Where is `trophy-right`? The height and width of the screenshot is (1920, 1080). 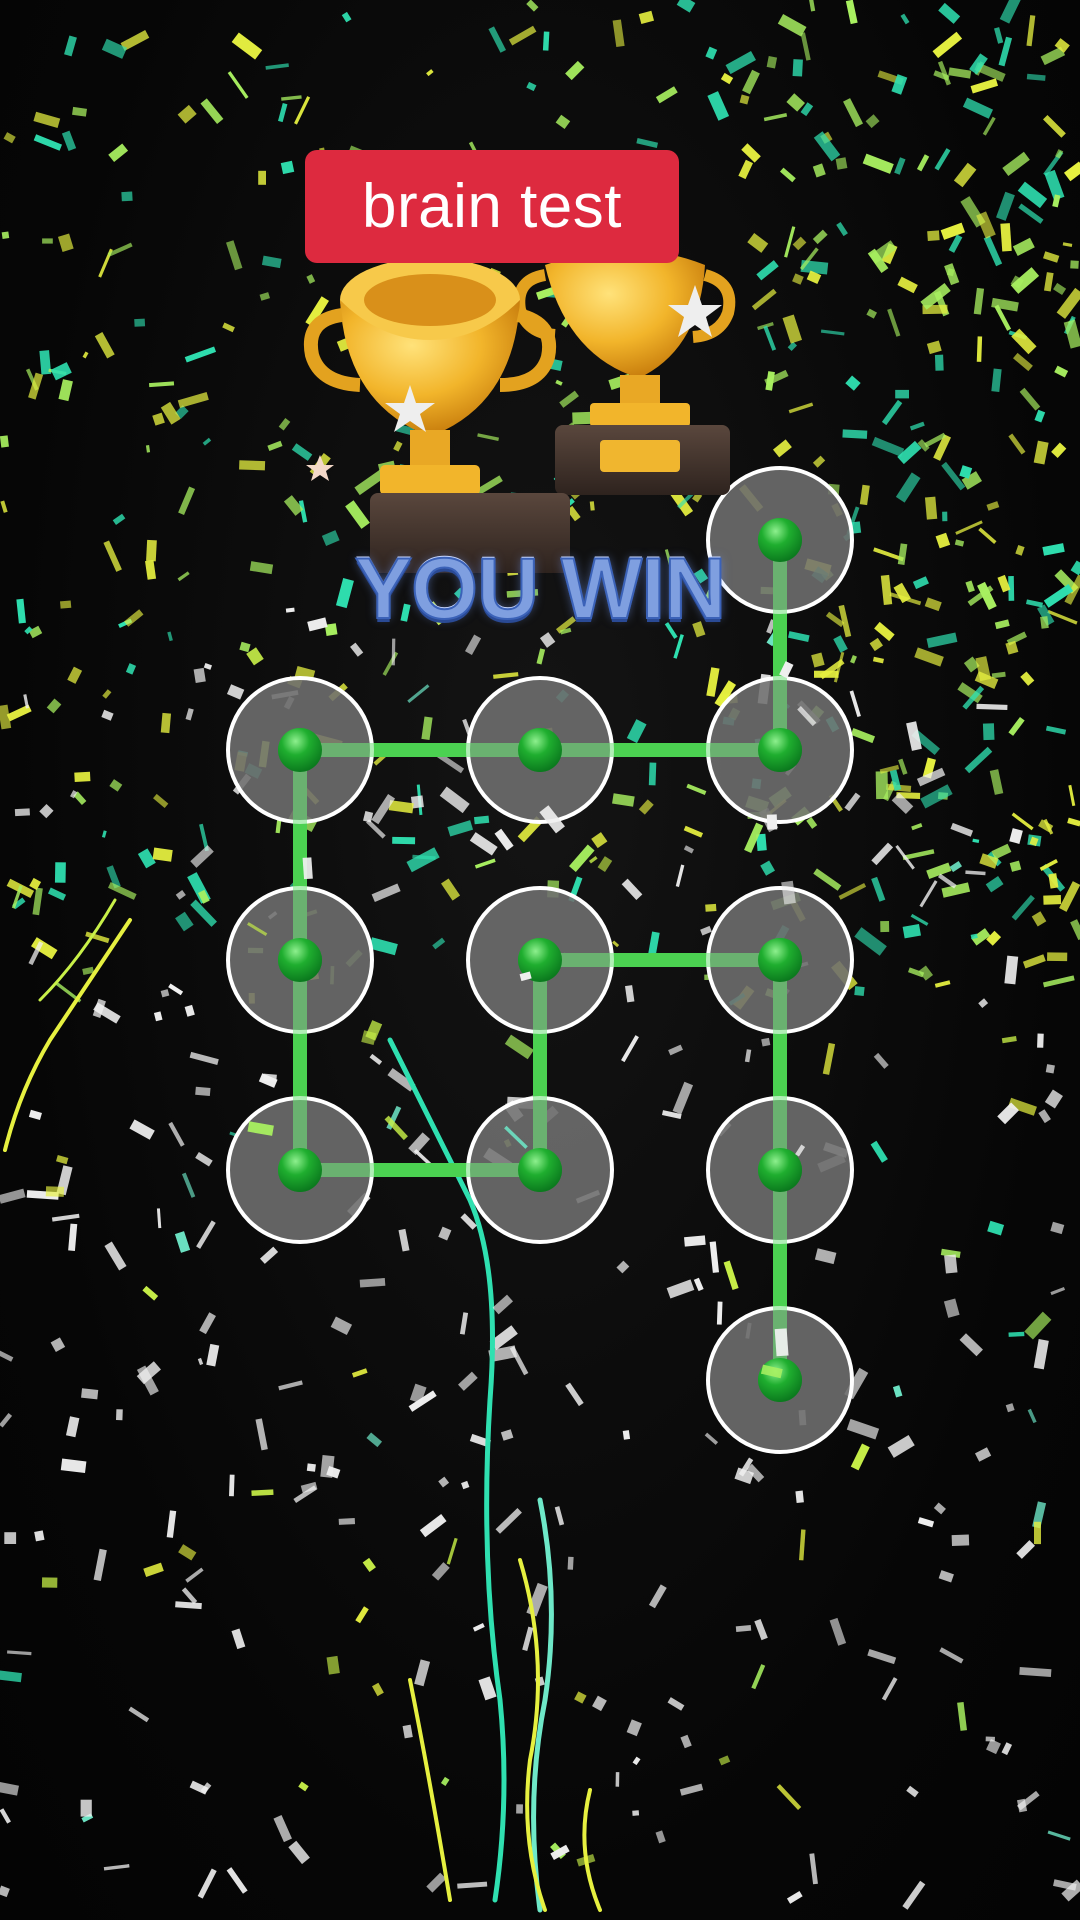
trophy-right is located at coordinates (624, 372).